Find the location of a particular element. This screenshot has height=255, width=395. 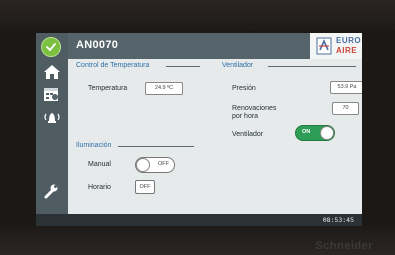

wrench-icon is located at coordinates (51, 191).